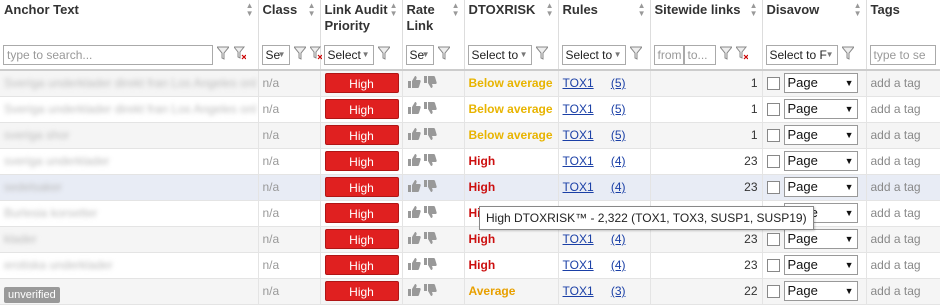  Describe the element at coordinates (289, 20) in the screenshot. I see `col-class: Class ▲ ▼` at that location.